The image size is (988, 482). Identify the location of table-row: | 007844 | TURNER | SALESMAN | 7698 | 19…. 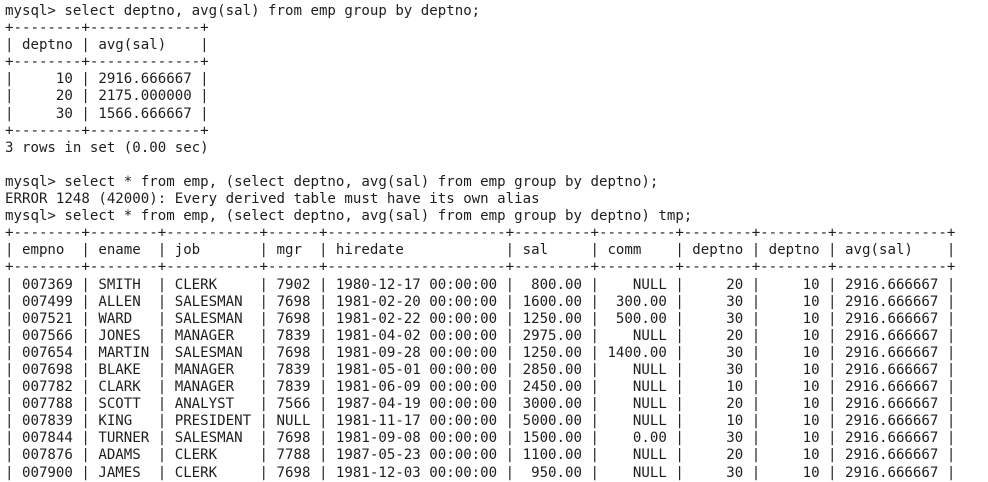
(480, 438).